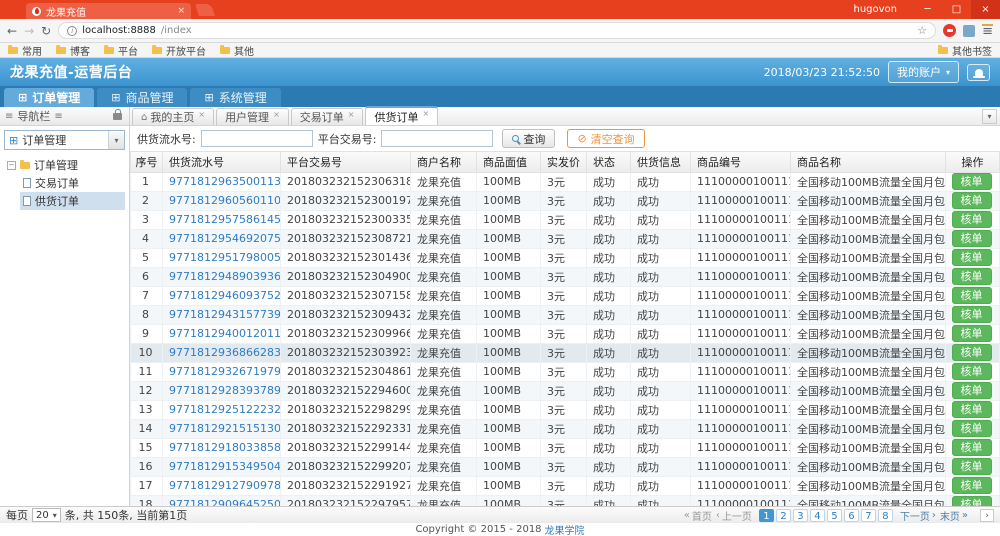 The height and width of the screenshot is (536, 1000). What do you see at coordinates (72, 183) in the screenshot?
I see `tree-item: 交易订单` at bounding box center [72, 183].